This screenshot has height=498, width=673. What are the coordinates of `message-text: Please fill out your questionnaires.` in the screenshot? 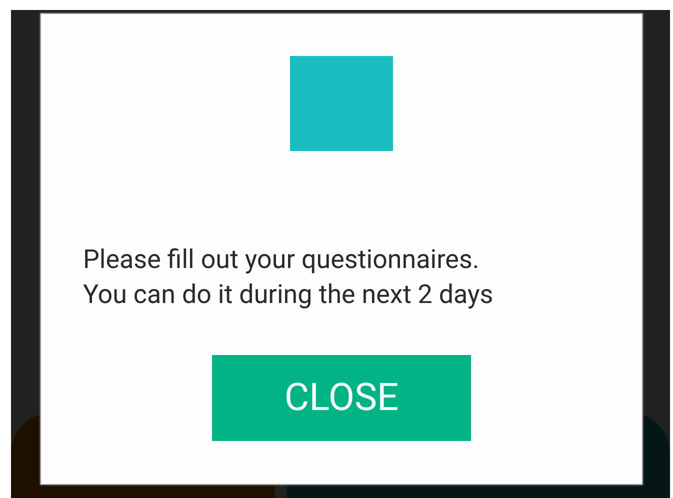 It's located at (281, 260).